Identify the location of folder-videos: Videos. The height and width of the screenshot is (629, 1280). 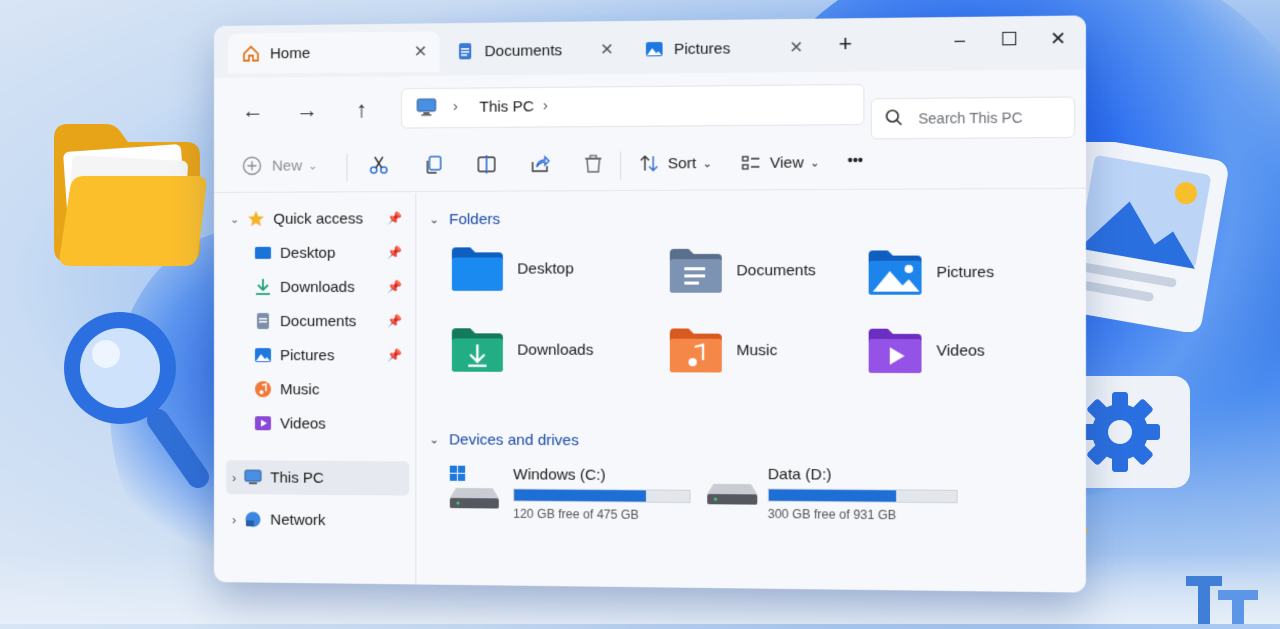
(926, 351).